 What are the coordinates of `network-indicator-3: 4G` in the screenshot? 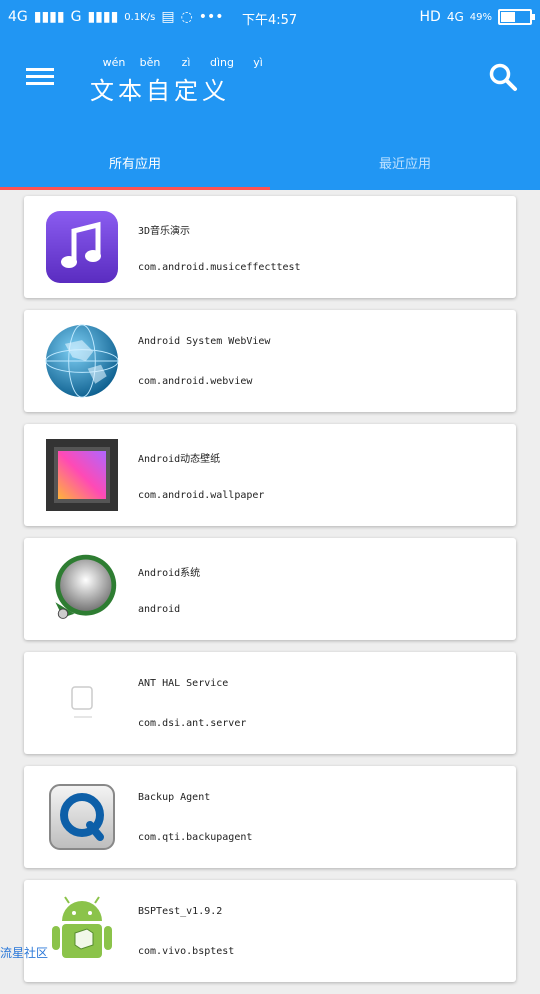 It's located at (455, 17).